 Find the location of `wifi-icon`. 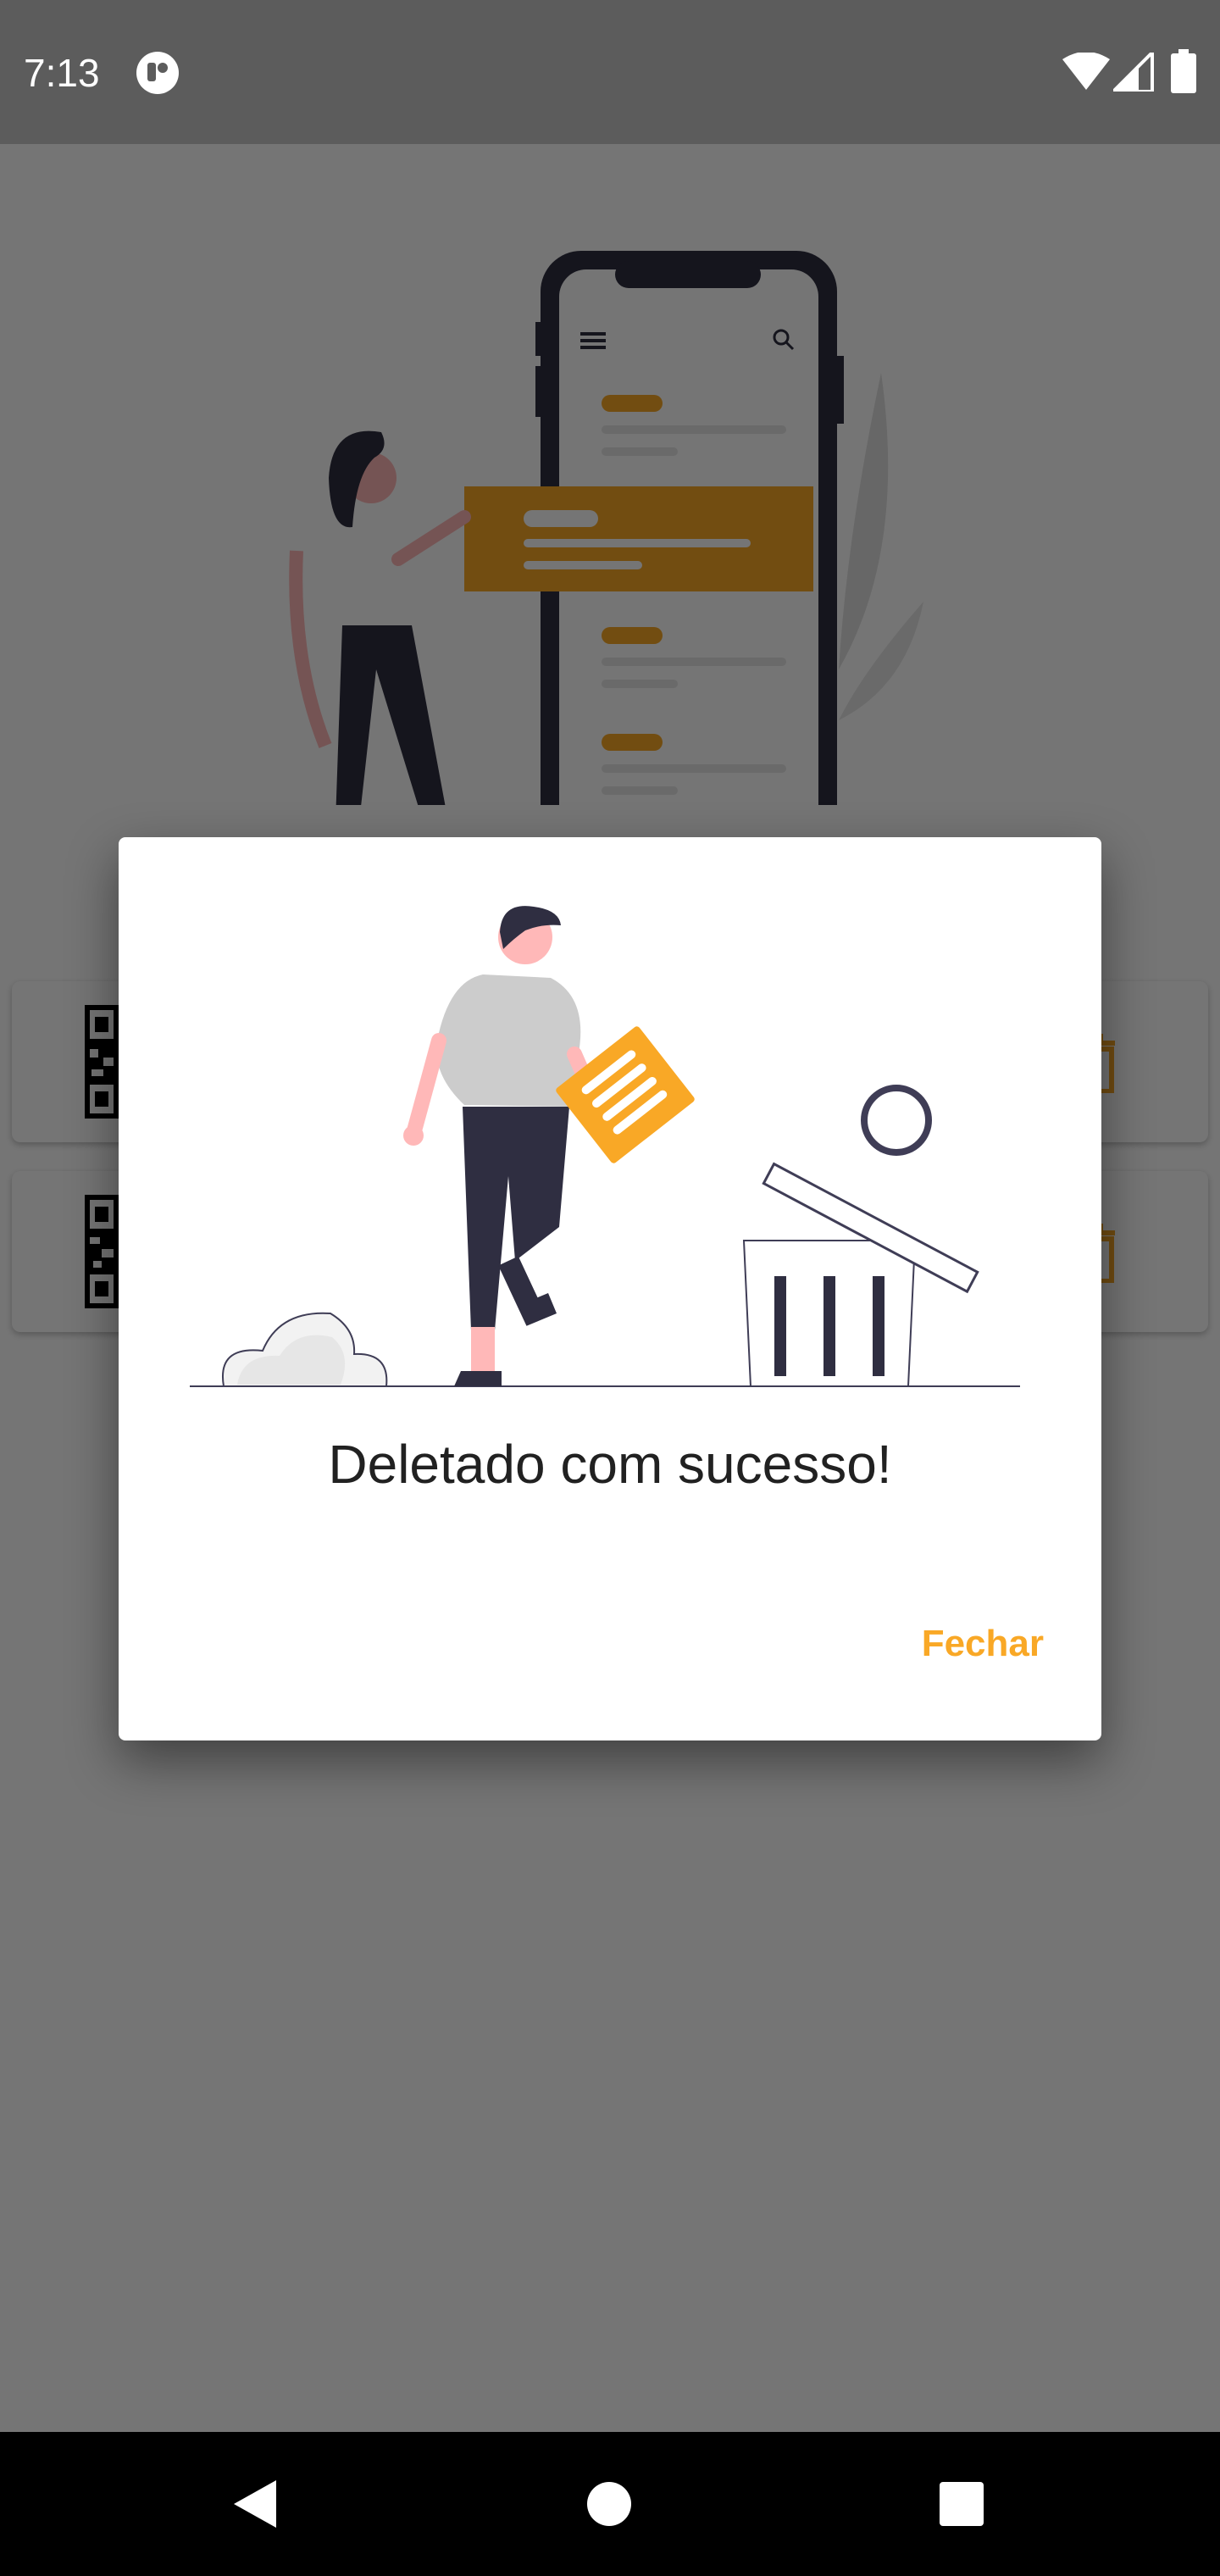

wifi-icon is located at coordinates (1086, 71).